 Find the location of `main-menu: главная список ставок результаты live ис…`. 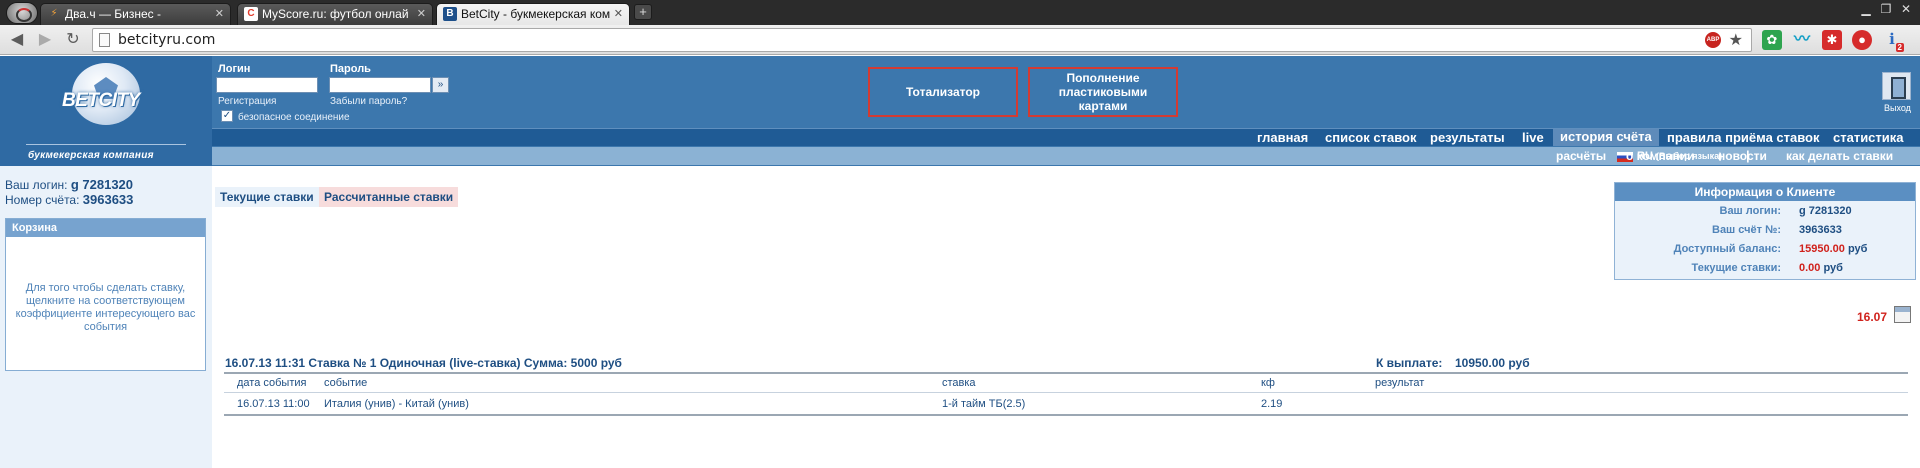

main-menu: главная список ставок результаты live ис… is located at coordinates (1066, 137).